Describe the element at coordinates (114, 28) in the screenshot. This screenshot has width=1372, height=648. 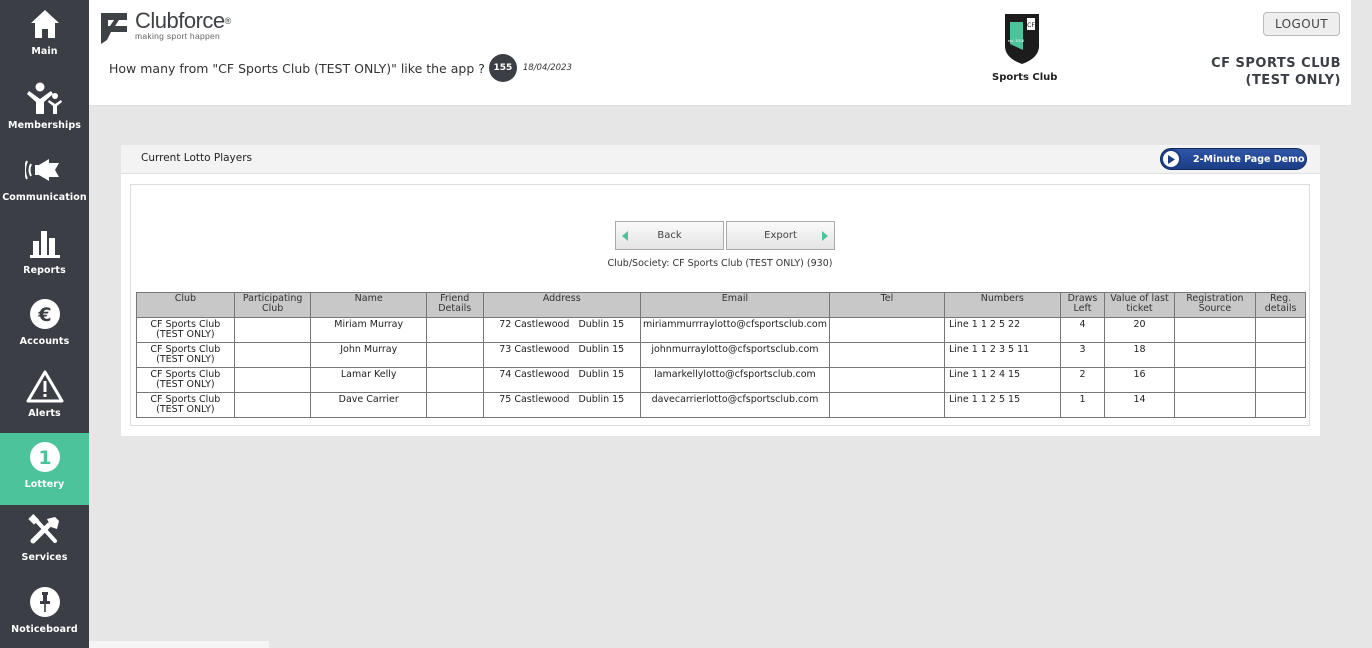
I see `clubforce-logo-icon` at that location.